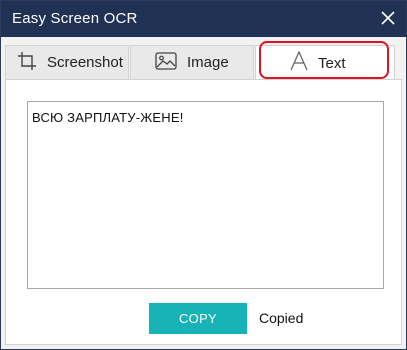 The image size is (407, 350). Describe the element at coordinates (27, 63) in the screenshot. I see `crop-icon` at that location.